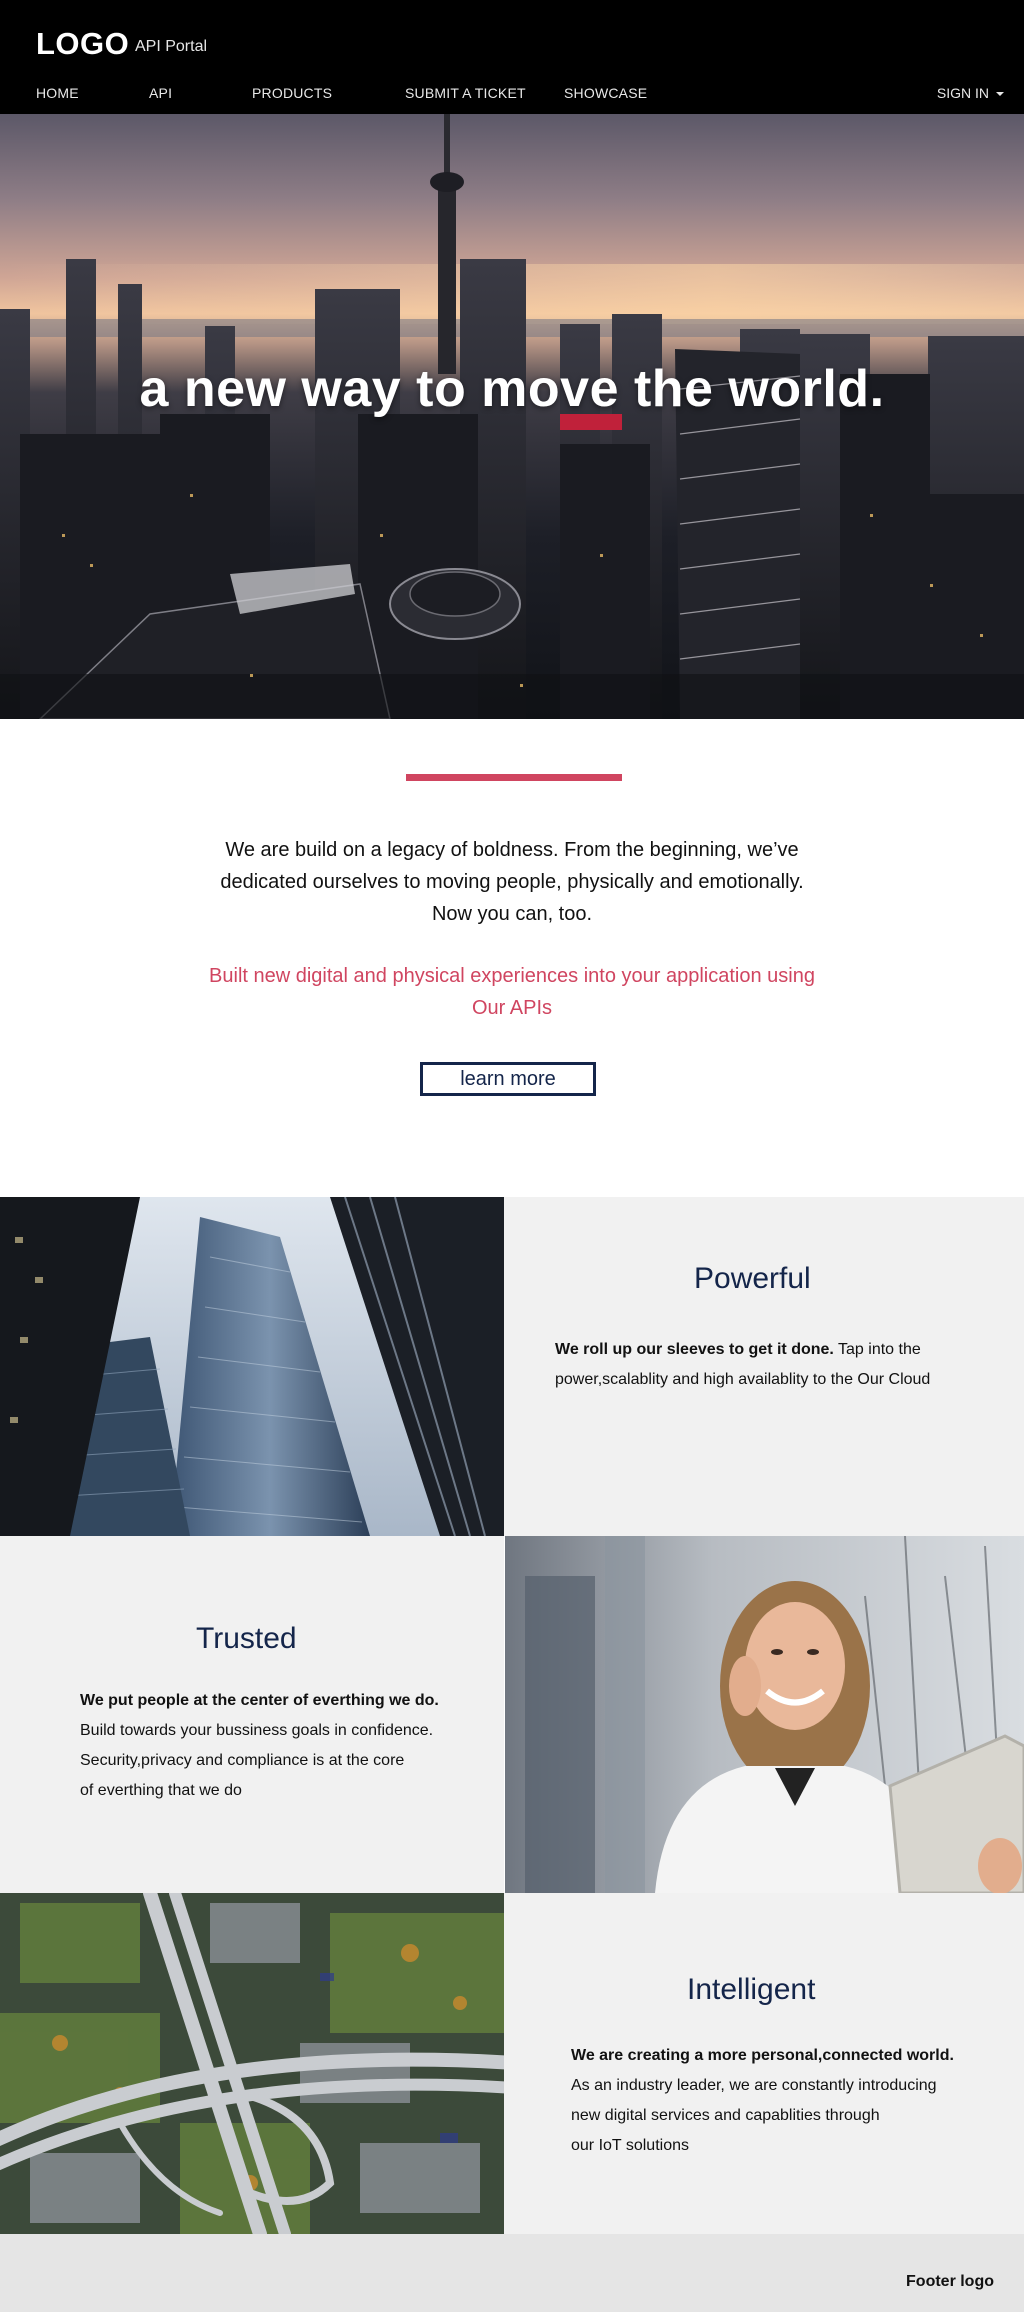 The width and height of the screenshot is (1024, 2312). What do you see at coordinates (764, 1714) in the screenshot?
I see `woman-on-phone-image` at bounding box center [764, 1714].